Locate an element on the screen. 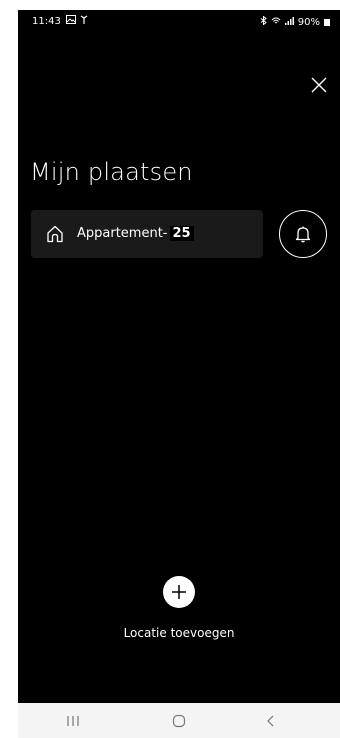 Image resolution: width=340 pixels, height=738 pixels. signal-icon is located at coordinates (289, 22).